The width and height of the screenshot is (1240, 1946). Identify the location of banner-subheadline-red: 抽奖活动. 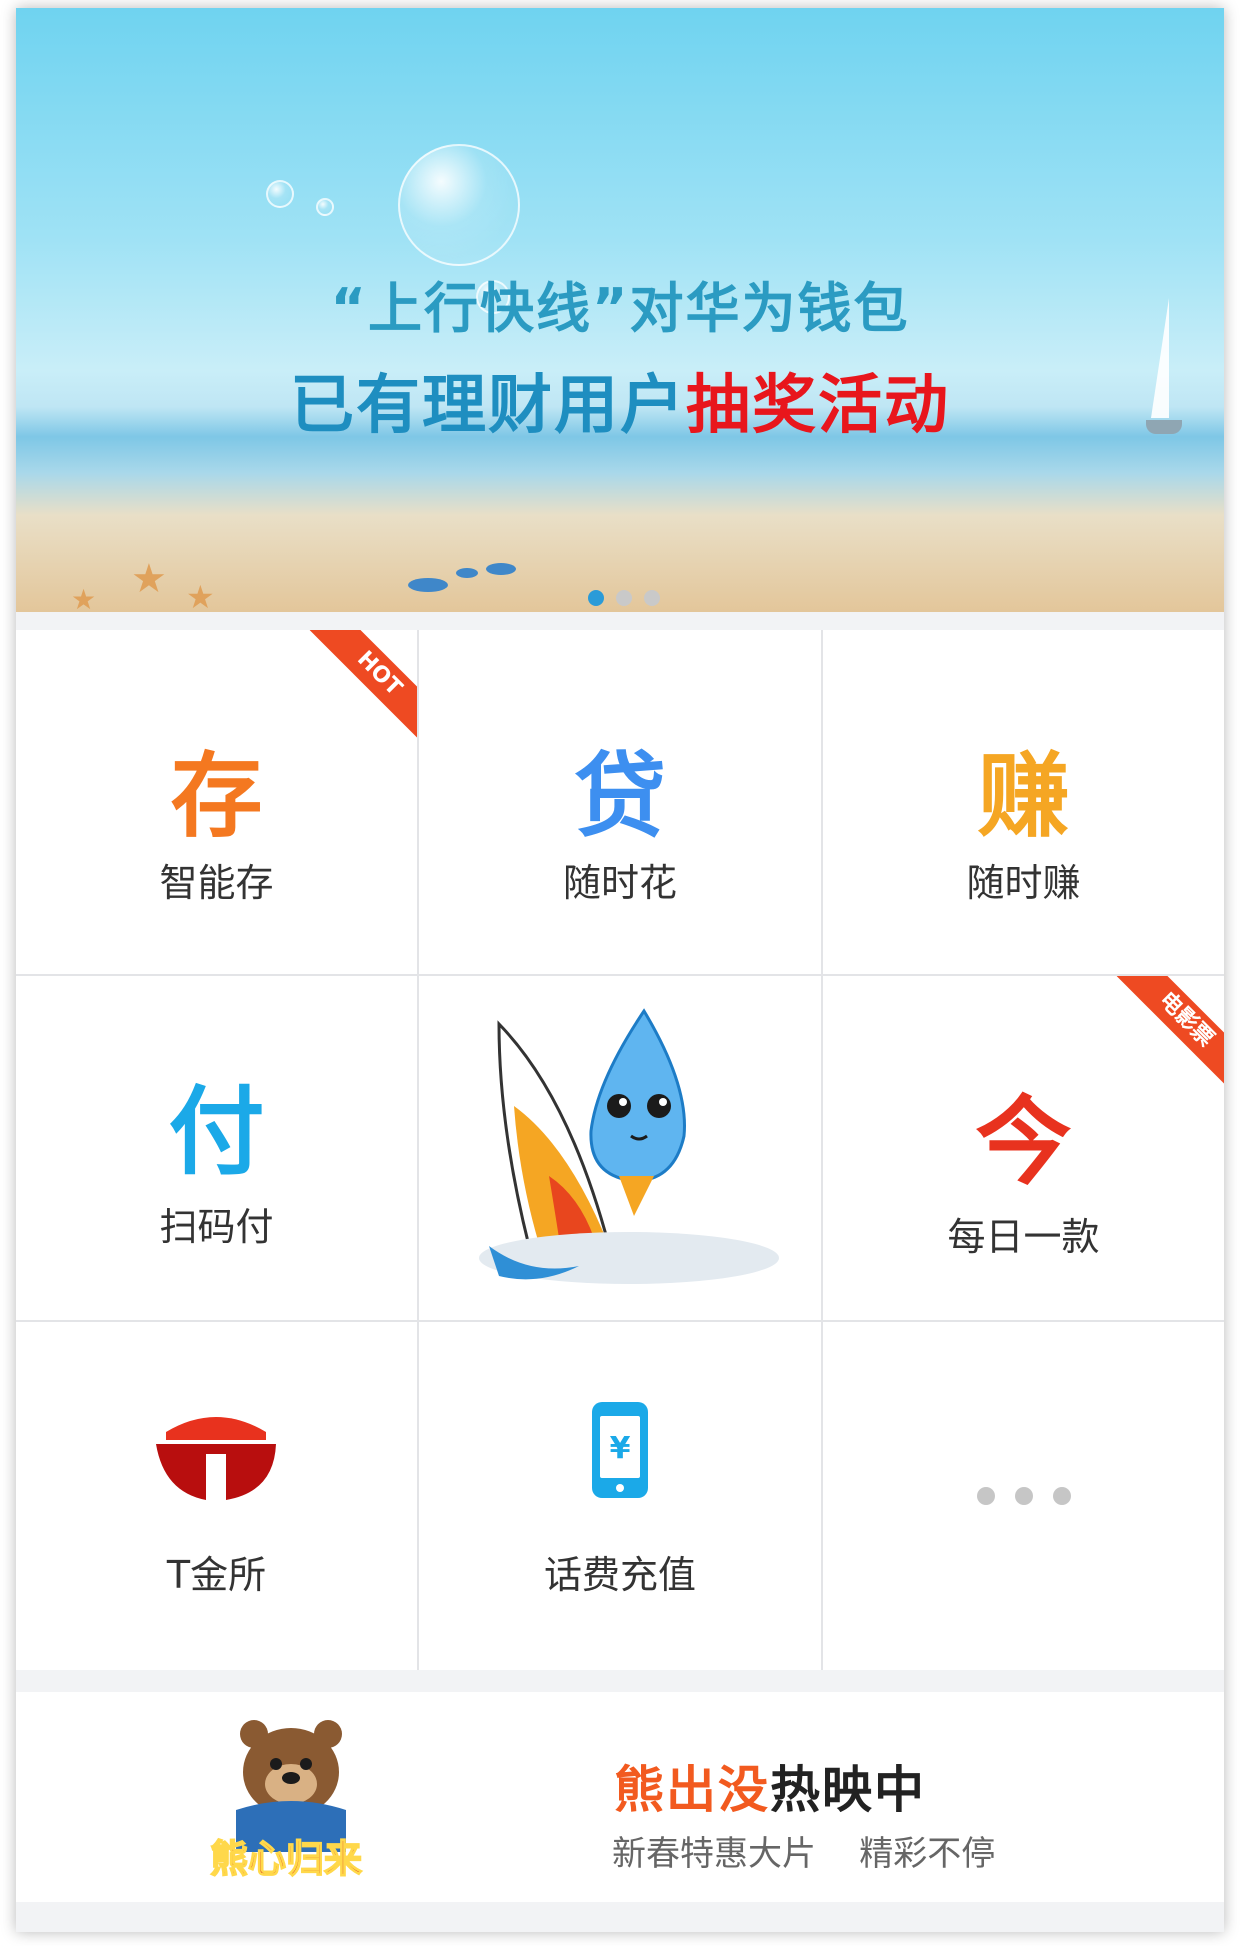
(818, 406).